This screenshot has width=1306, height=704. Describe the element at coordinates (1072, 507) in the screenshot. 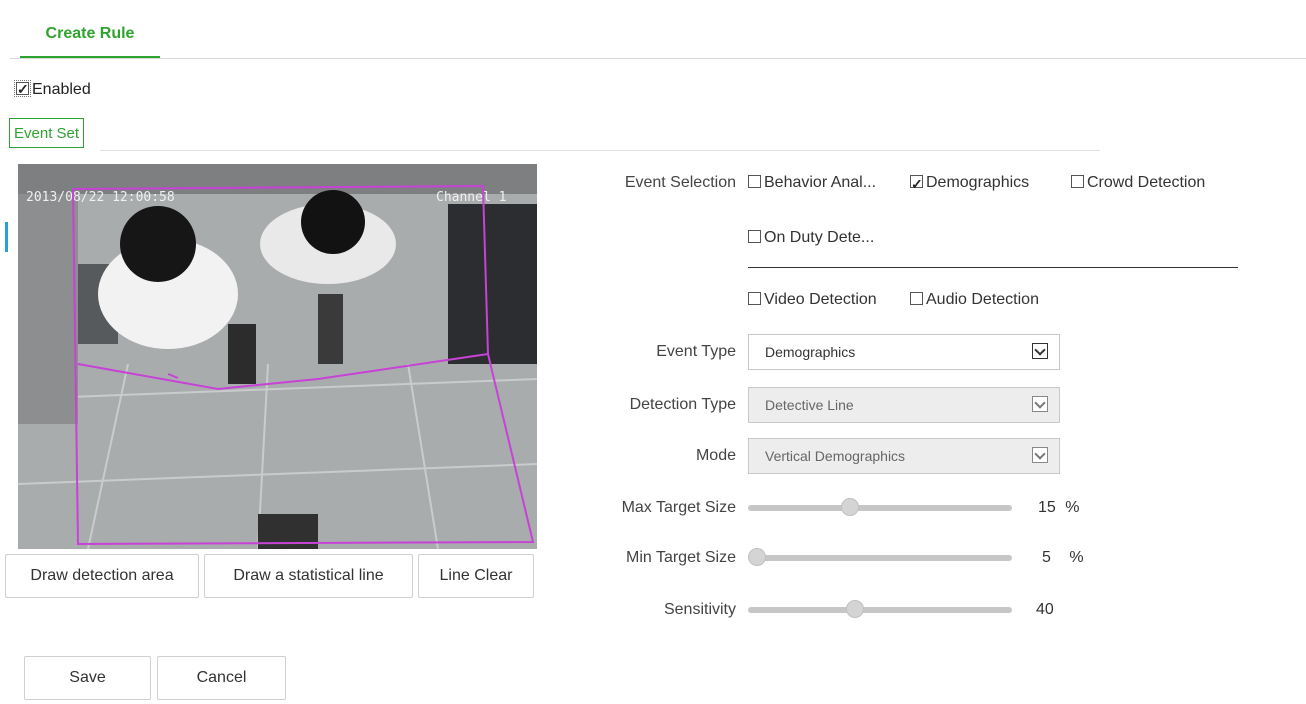

I see `max-target-size-unit: %` at that location.